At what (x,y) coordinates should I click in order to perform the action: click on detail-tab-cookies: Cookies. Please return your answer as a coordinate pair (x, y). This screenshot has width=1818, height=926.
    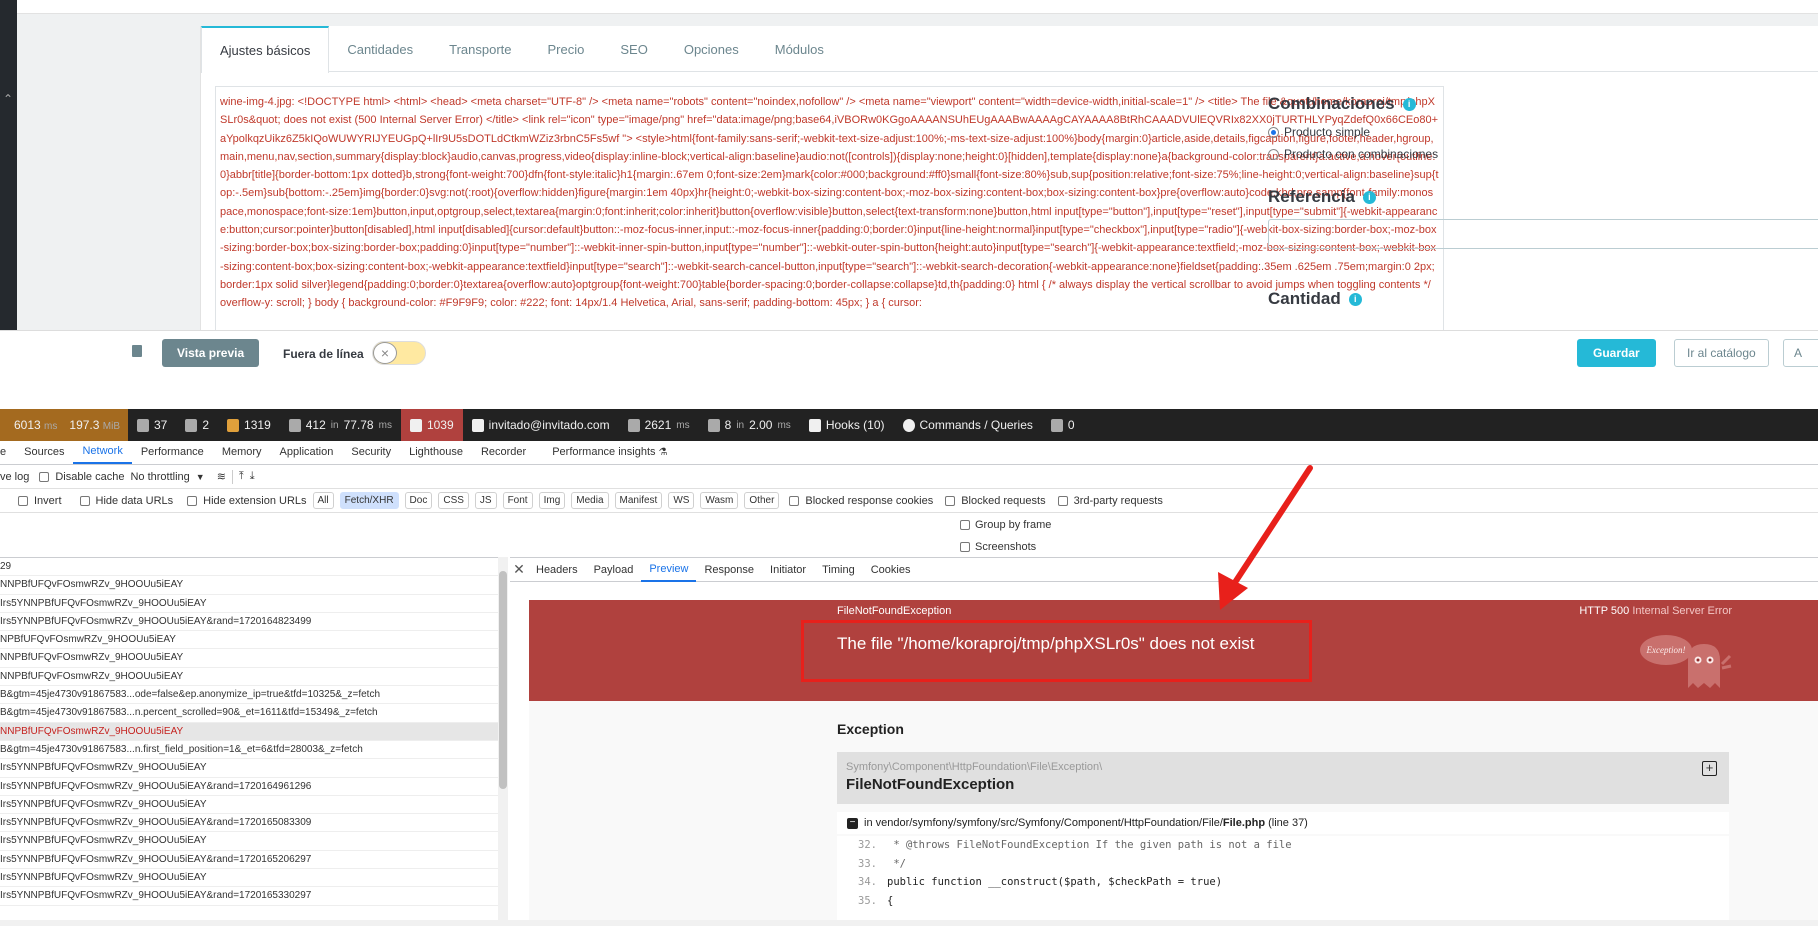
    Looking at the image, I should click on (891, 570).